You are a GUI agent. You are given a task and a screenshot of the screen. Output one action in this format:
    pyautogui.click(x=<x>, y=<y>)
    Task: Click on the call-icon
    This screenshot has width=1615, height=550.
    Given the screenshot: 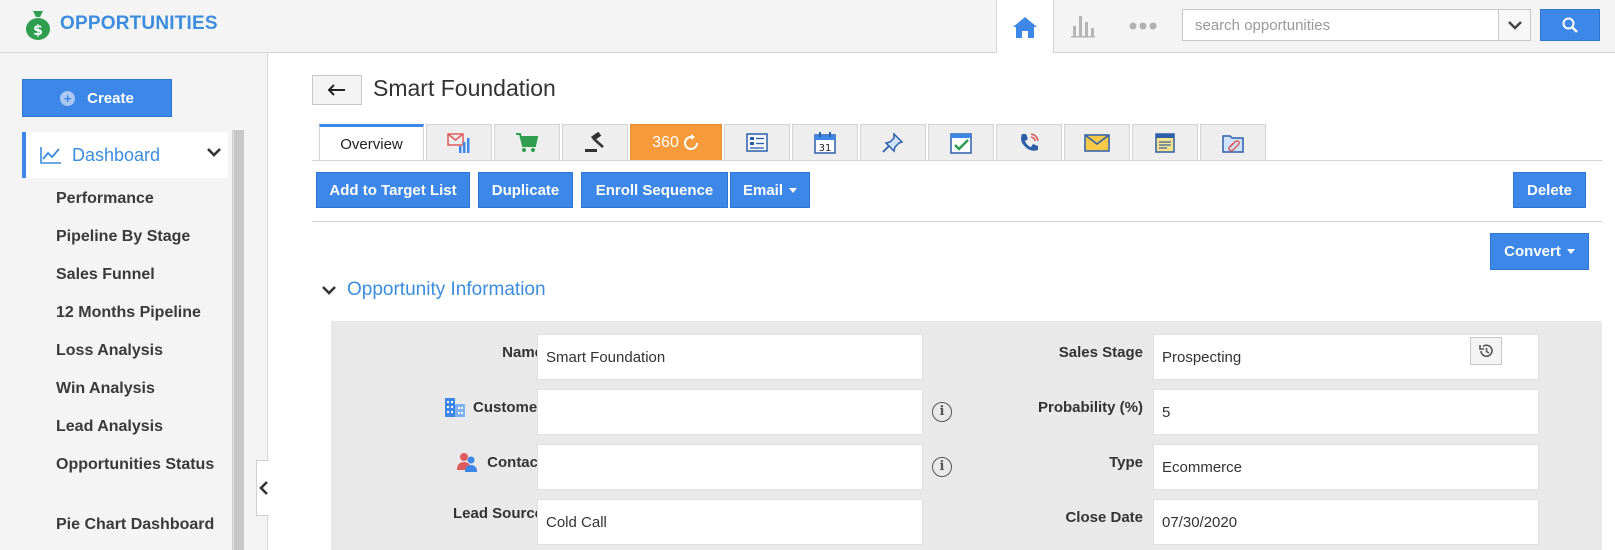 What is the action you would take?
    pyautogui.click(x=1030, y=141)
    